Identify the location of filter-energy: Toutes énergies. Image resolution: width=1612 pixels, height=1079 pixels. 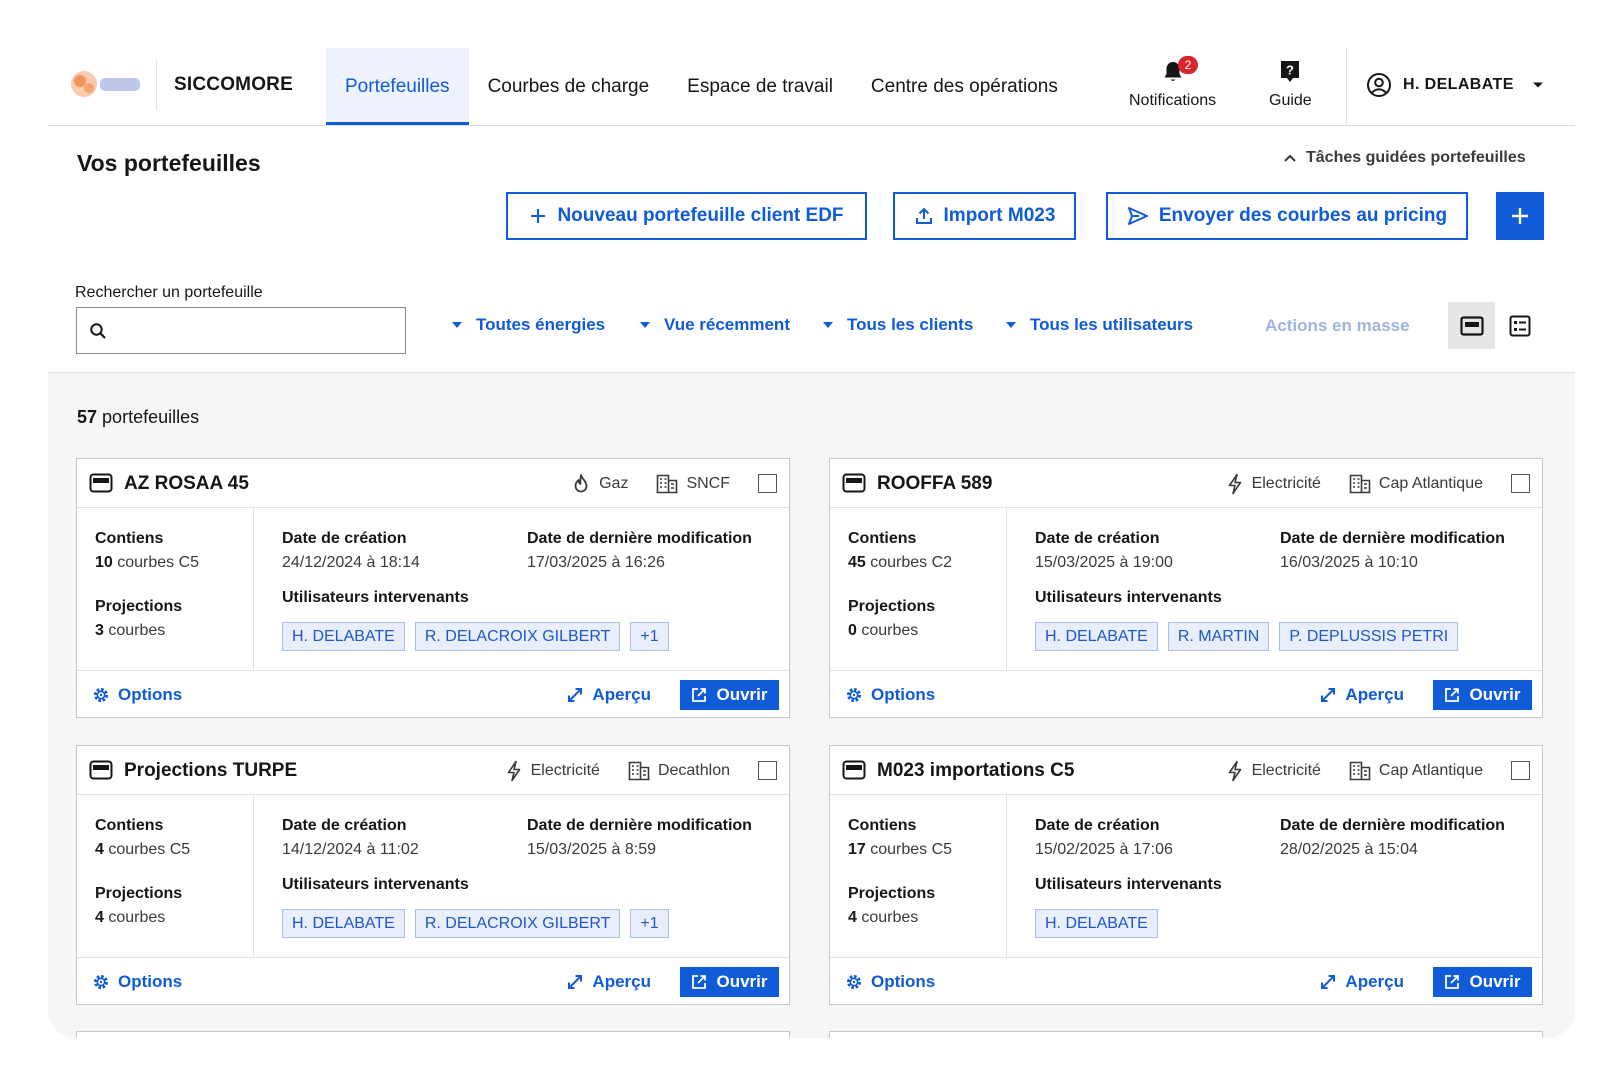
(528, 325).